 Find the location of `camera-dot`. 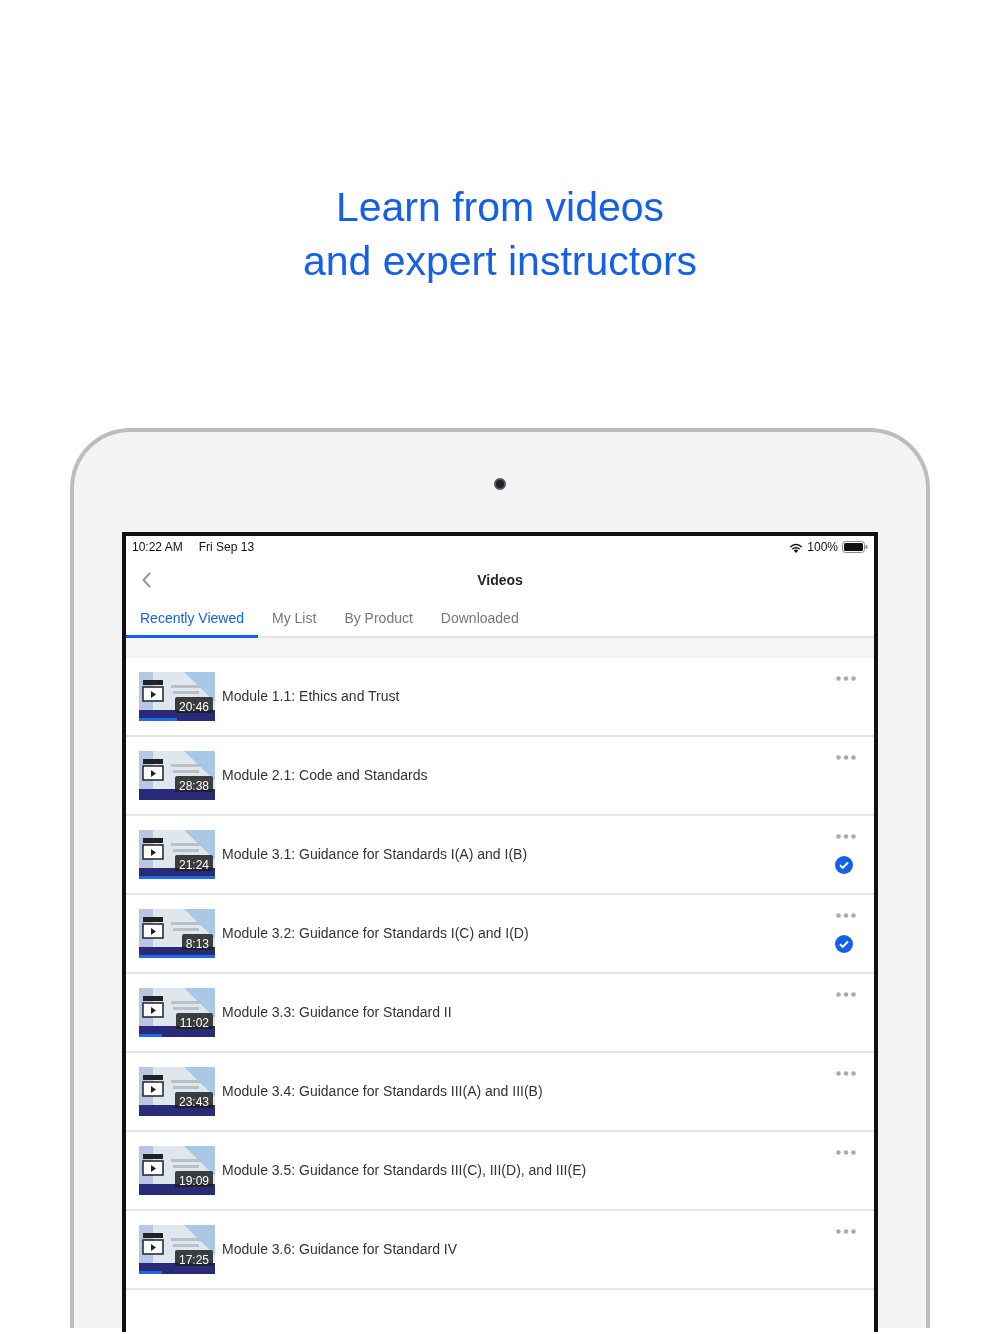

camera-dot is located at coordinates (500, 484).